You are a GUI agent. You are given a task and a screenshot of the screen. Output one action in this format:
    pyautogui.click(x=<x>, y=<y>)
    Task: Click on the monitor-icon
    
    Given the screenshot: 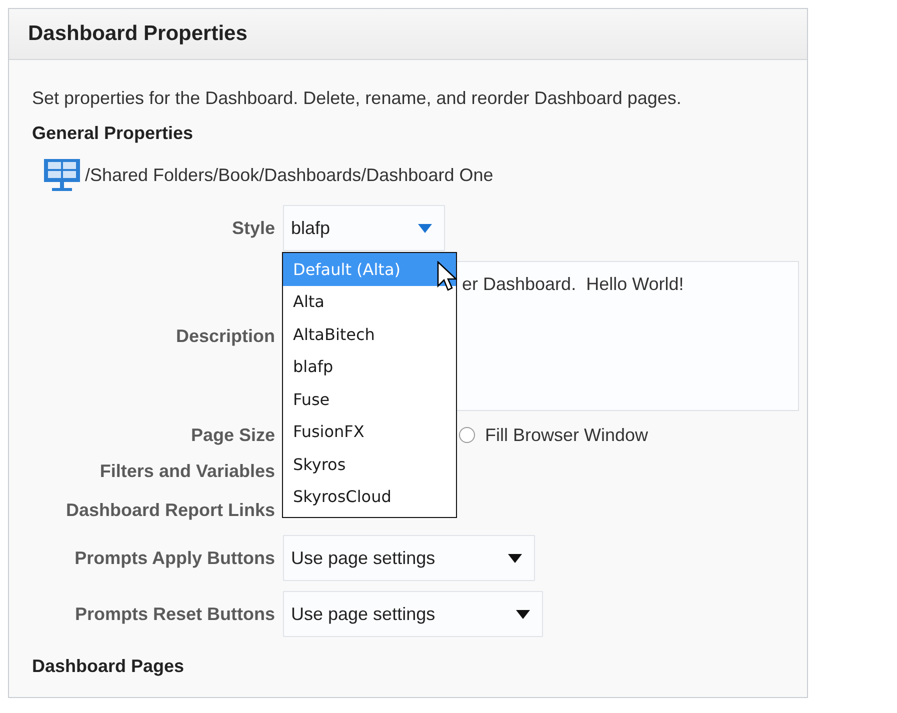 What is the action you would take?
    pyautogui.click(x=62, y=175)
    